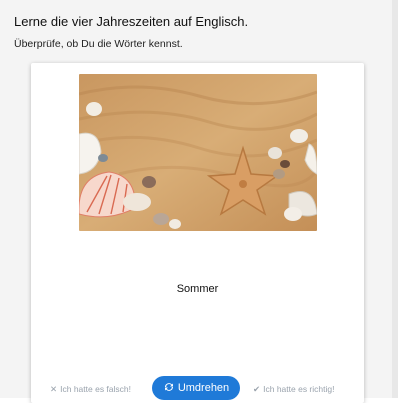 This screenshot has height=403, width=398. I want to click on refresh-icon, so click(169, 388).